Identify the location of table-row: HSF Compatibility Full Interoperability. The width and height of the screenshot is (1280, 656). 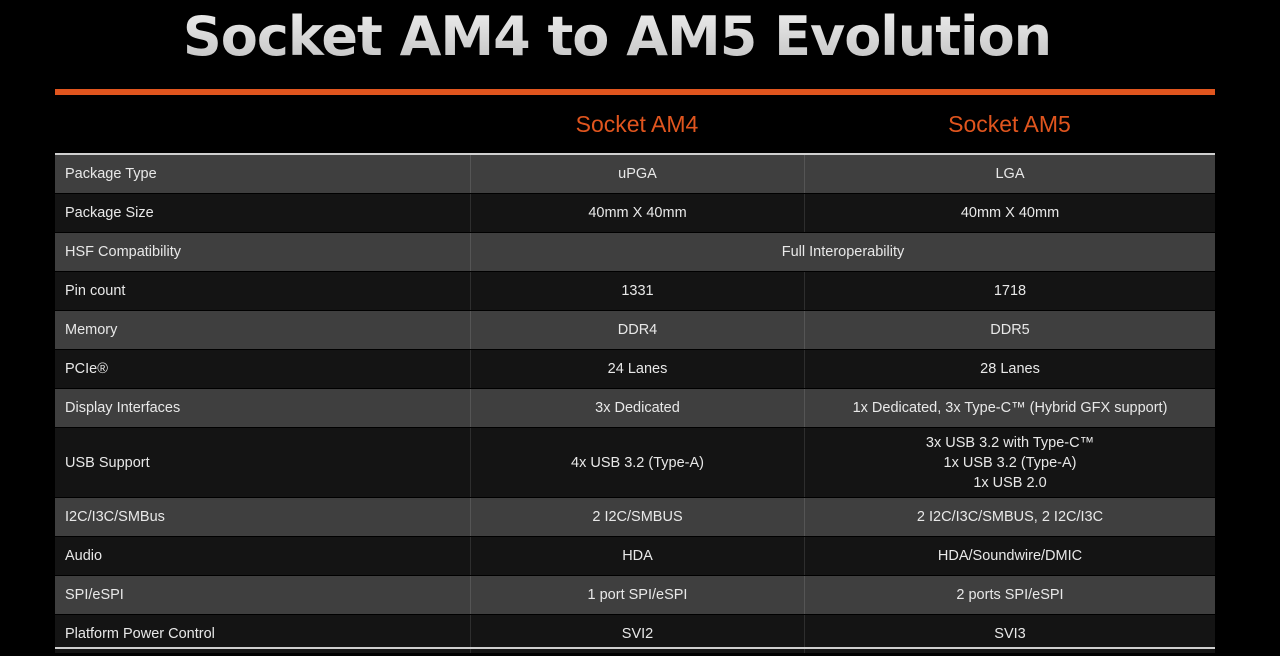
(635, 252).